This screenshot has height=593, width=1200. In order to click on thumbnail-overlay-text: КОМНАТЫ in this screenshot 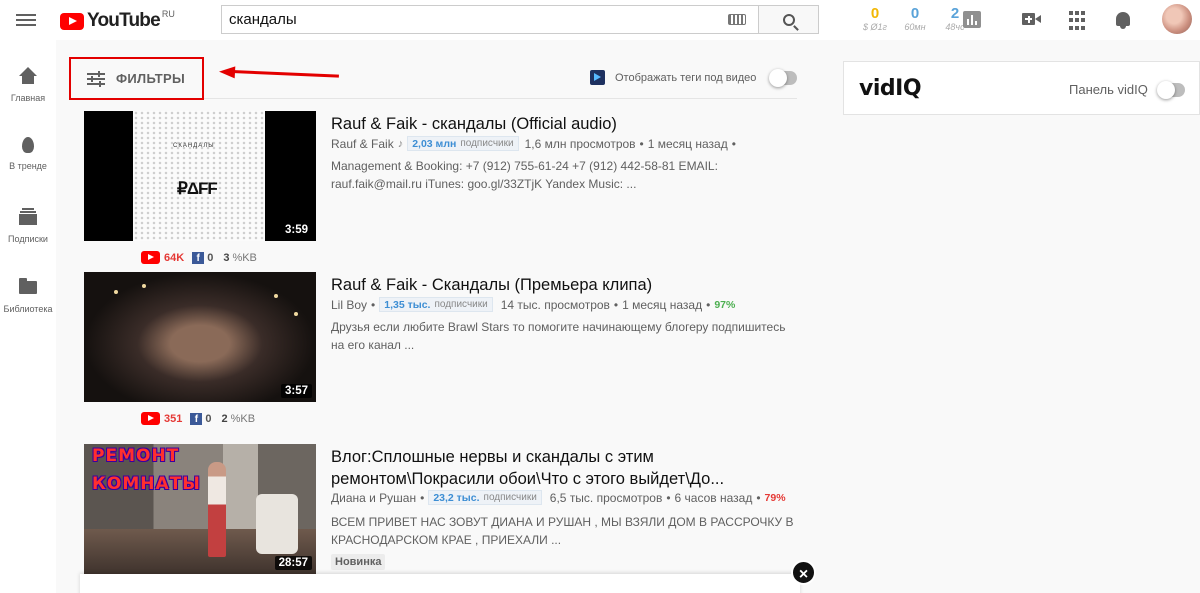, I will do `click(146, 484)`.